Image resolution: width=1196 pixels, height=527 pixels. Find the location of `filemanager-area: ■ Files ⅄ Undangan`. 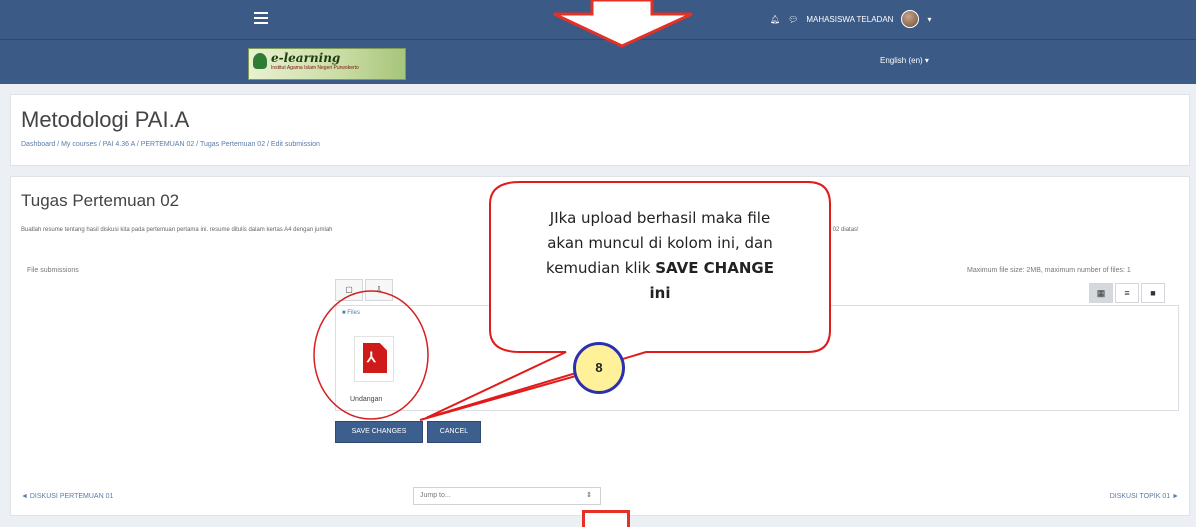

filemanager-area: ■ Files ⅄ Undangan is located at coordinates (757, 358).